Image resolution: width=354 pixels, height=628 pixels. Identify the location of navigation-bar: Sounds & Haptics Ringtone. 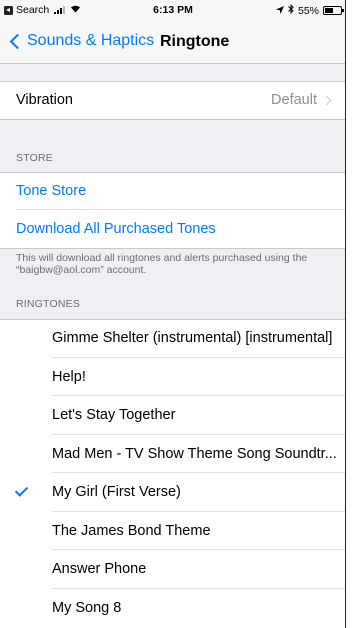
(172, 42).